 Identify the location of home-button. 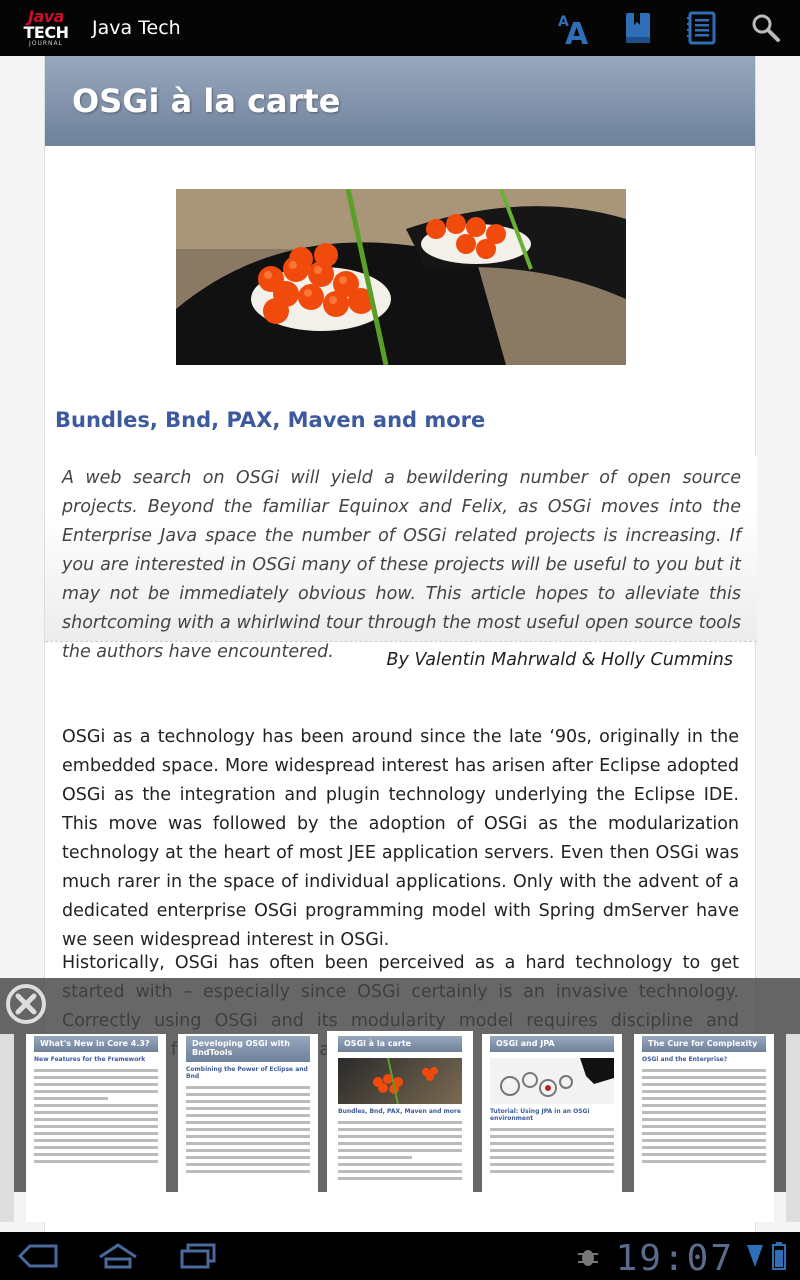
(118, 1256).